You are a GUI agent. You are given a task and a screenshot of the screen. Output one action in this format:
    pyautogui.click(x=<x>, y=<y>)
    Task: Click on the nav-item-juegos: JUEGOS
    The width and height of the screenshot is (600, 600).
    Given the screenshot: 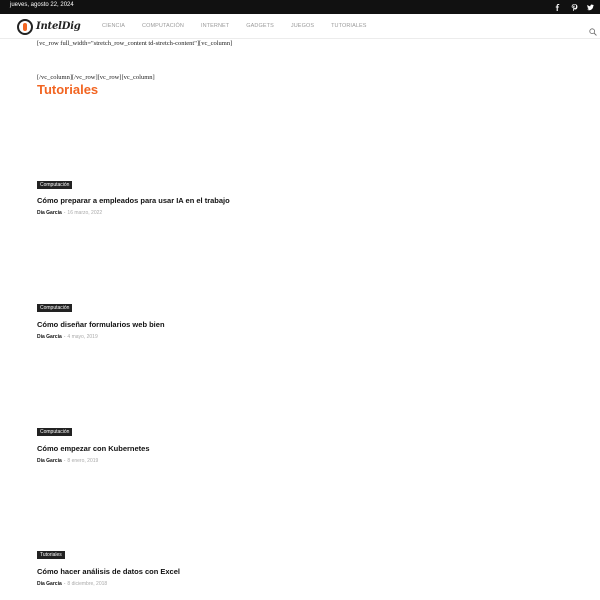 What is the action you would take?
    pyautogui.click(x=302, y=26)
    